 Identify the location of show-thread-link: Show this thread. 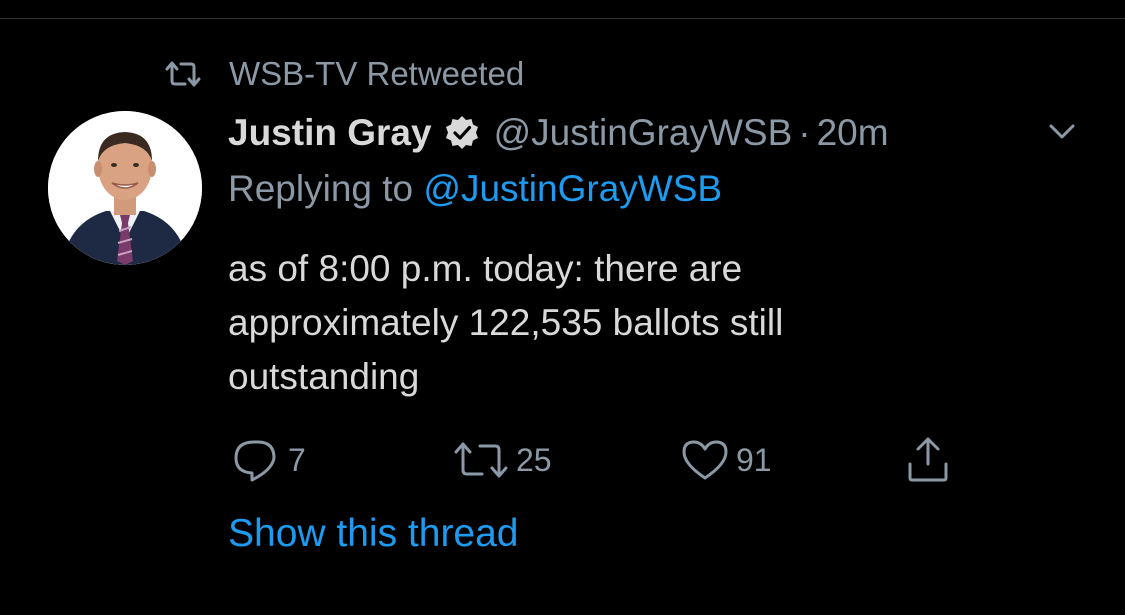
(373, 534).